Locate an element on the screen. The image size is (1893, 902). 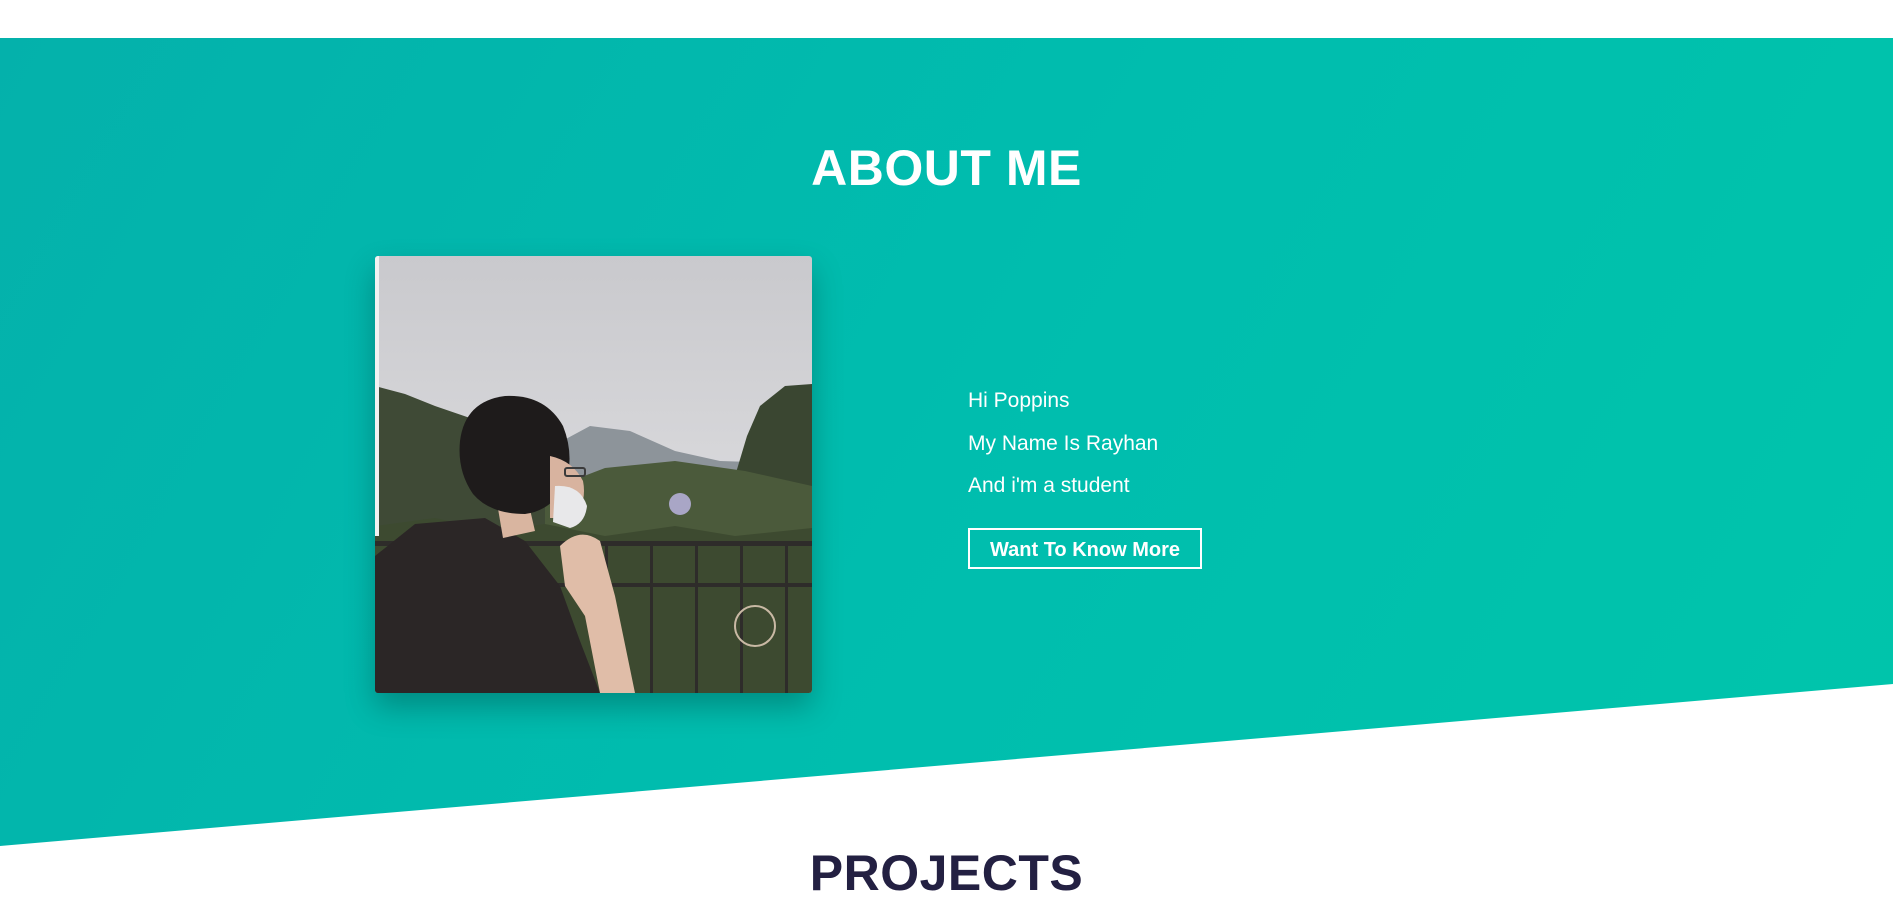
want-to-know-more-button: Want To Know More is located at coordinates (1085, 548).